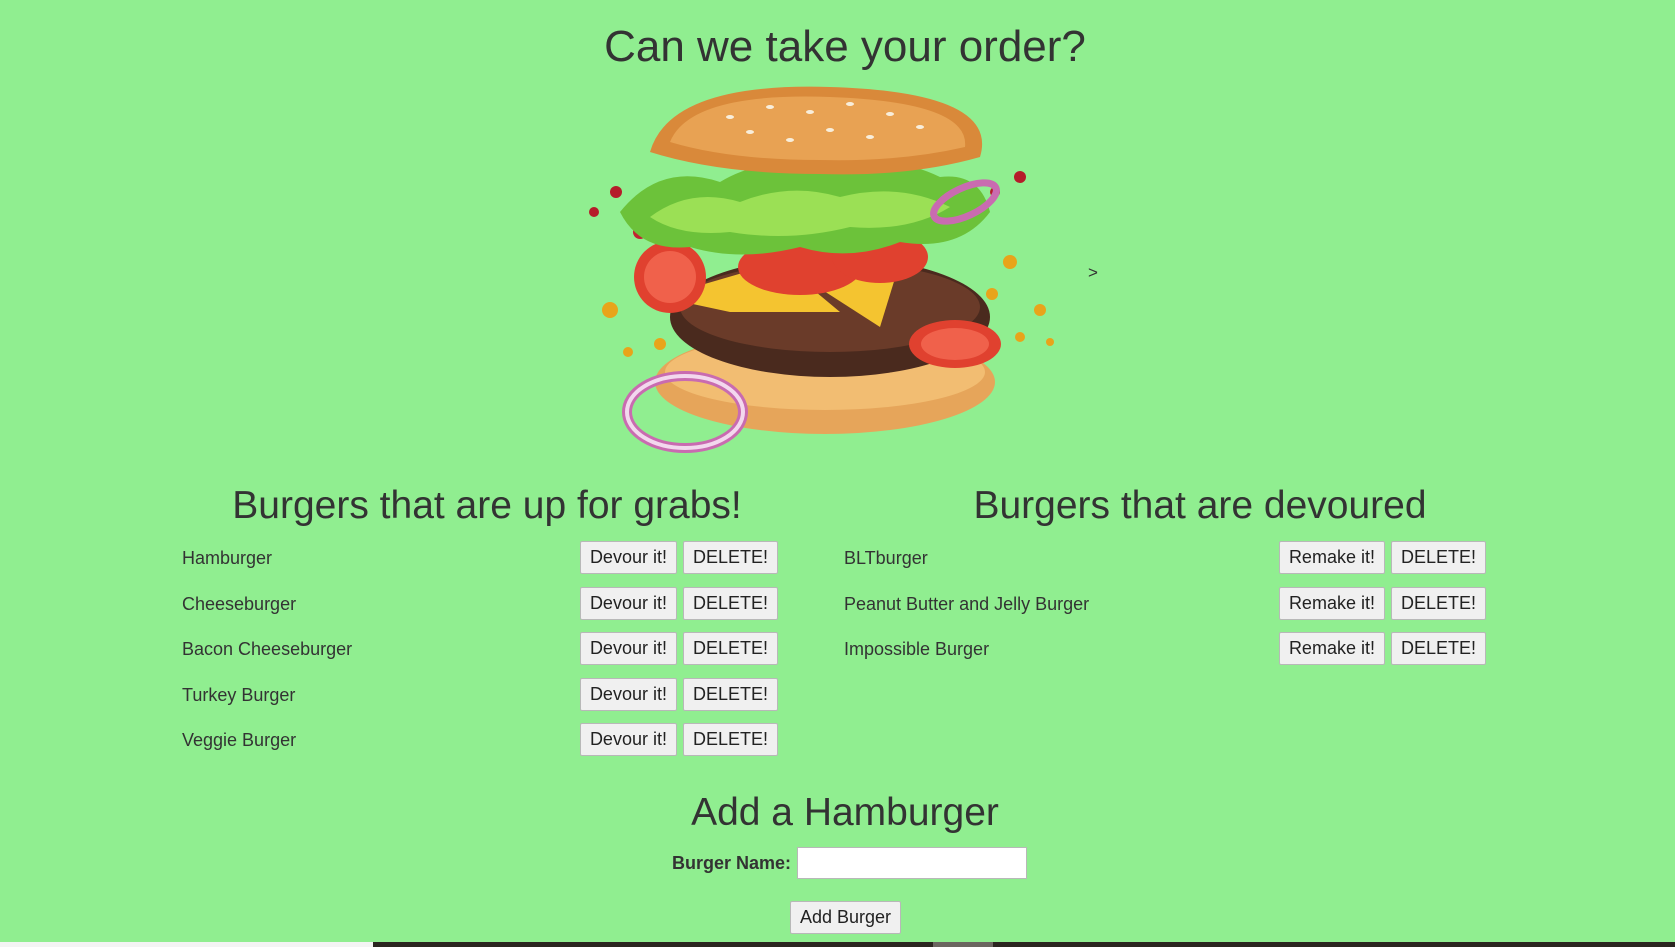  I want to click on burger-name: Impossible Burger, so click(917, 649).